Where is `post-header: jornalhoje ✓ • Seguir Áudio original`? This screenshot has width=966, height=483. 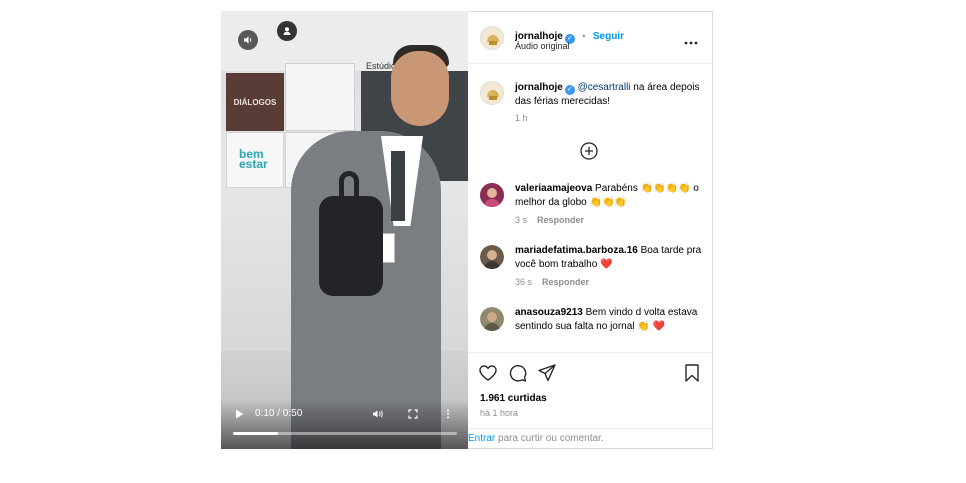 post-header: jornalhoje ✓ • Seguir Áudio original is located at coordinates (590, 38).